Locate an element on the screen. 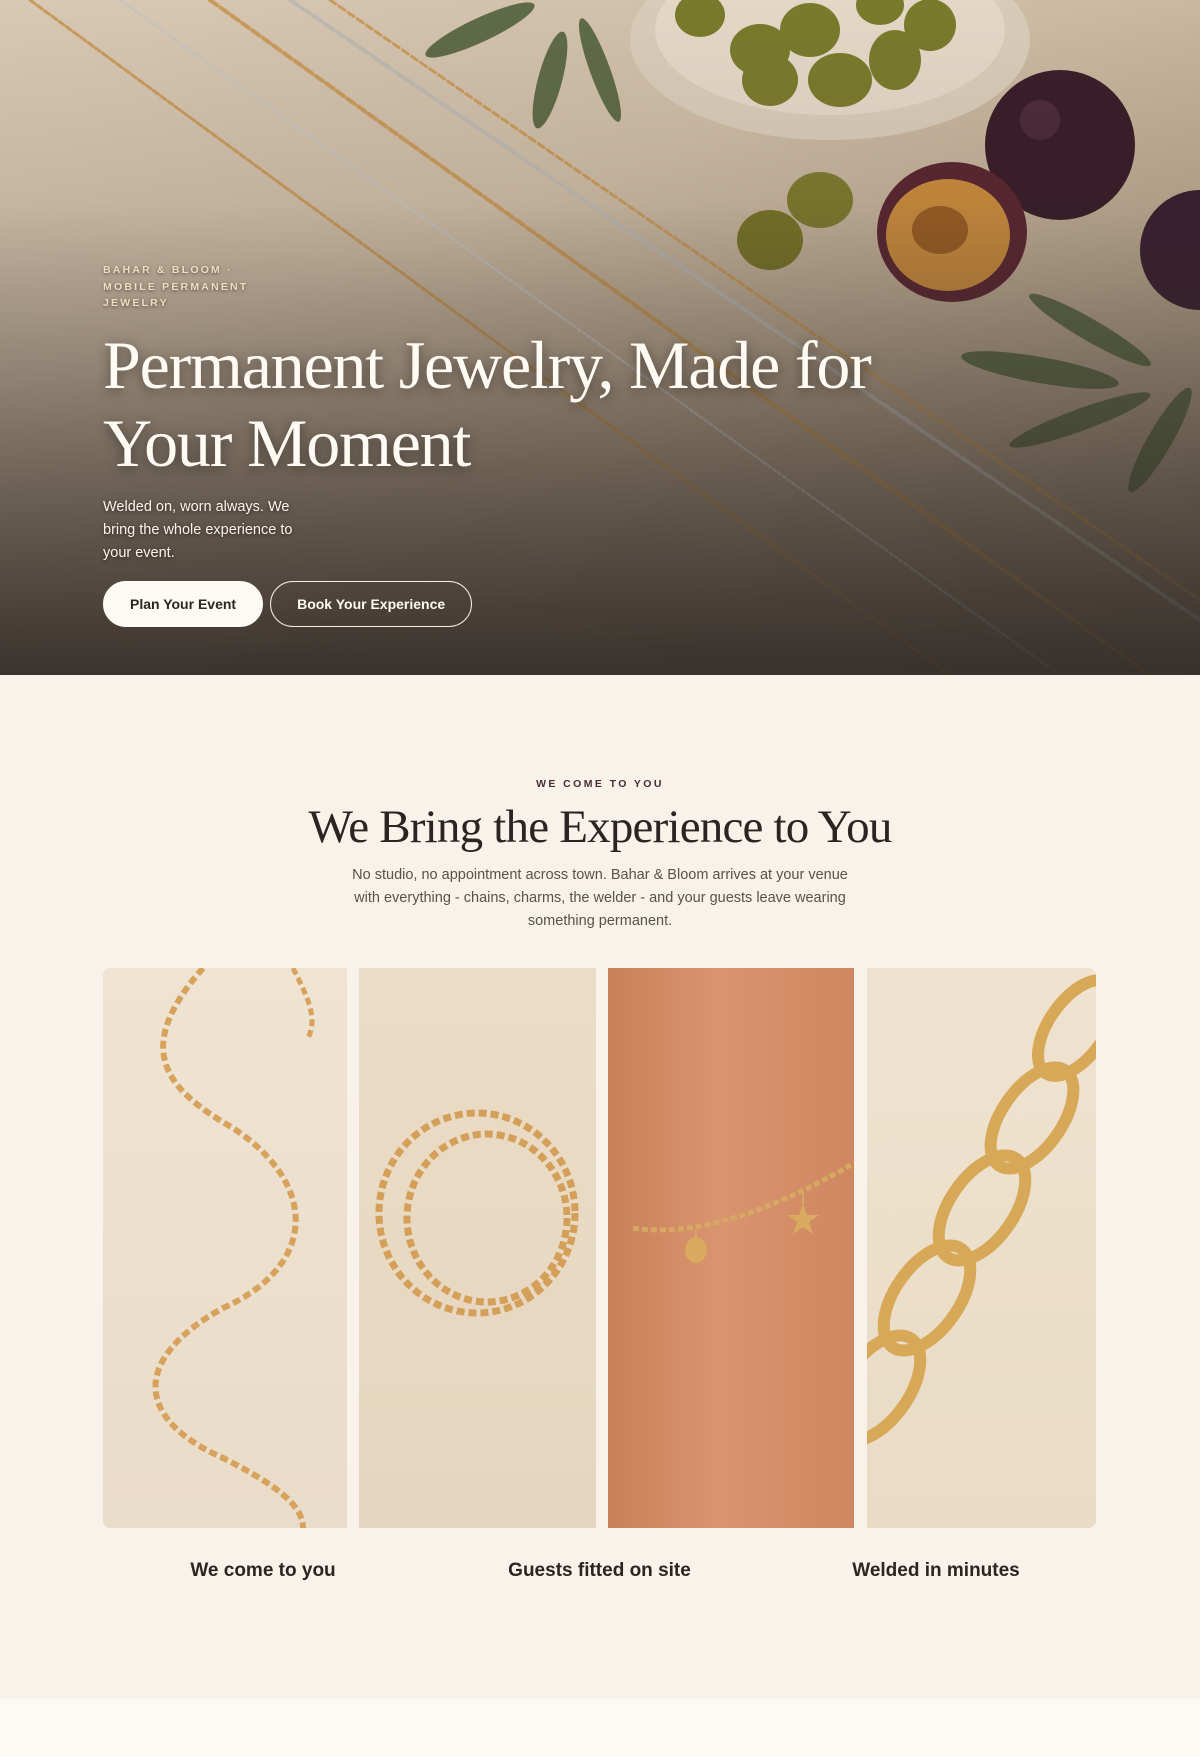 The image size is (1200, 1757). chain-links-icon is located at coordinates (981, 1210).